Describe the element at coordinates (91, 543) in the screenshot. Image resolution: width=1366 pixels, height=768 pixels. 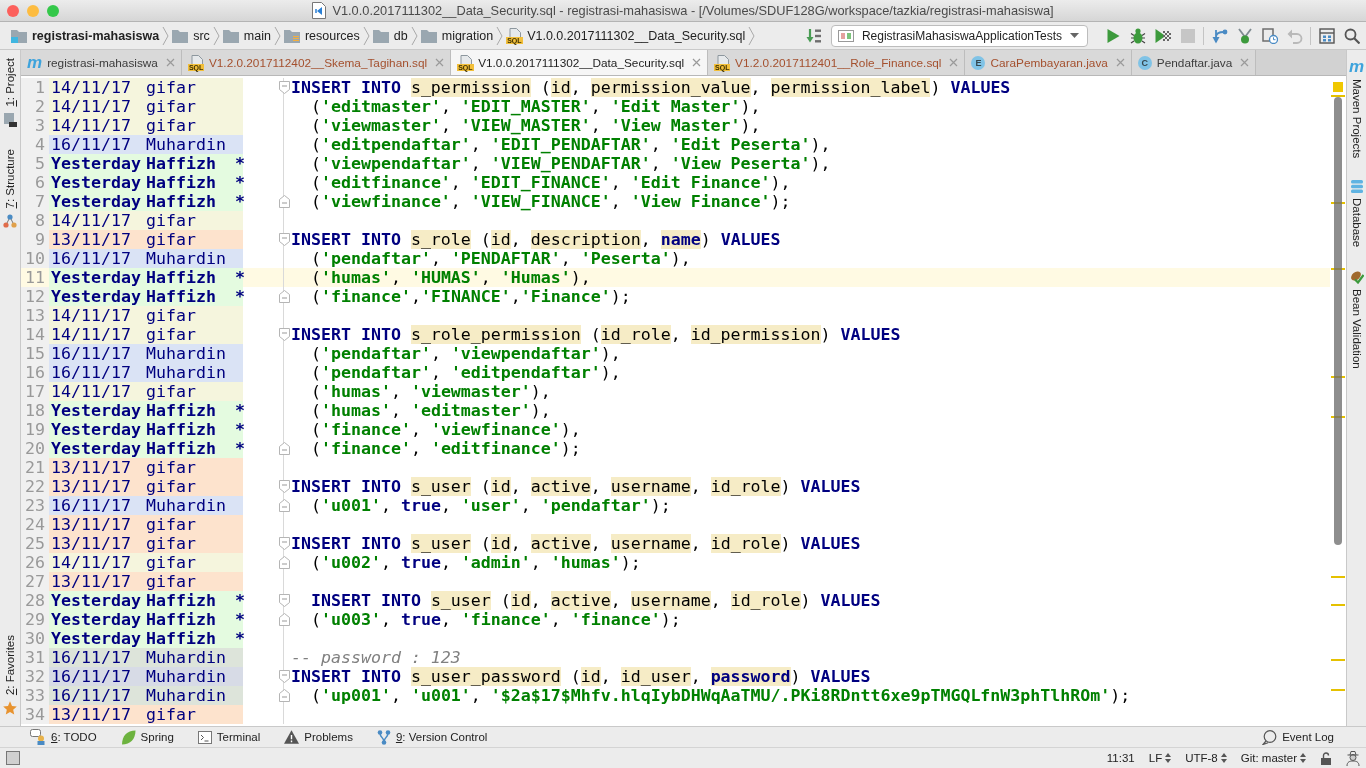
I see `annotation-date: 13/11/17` at that location.